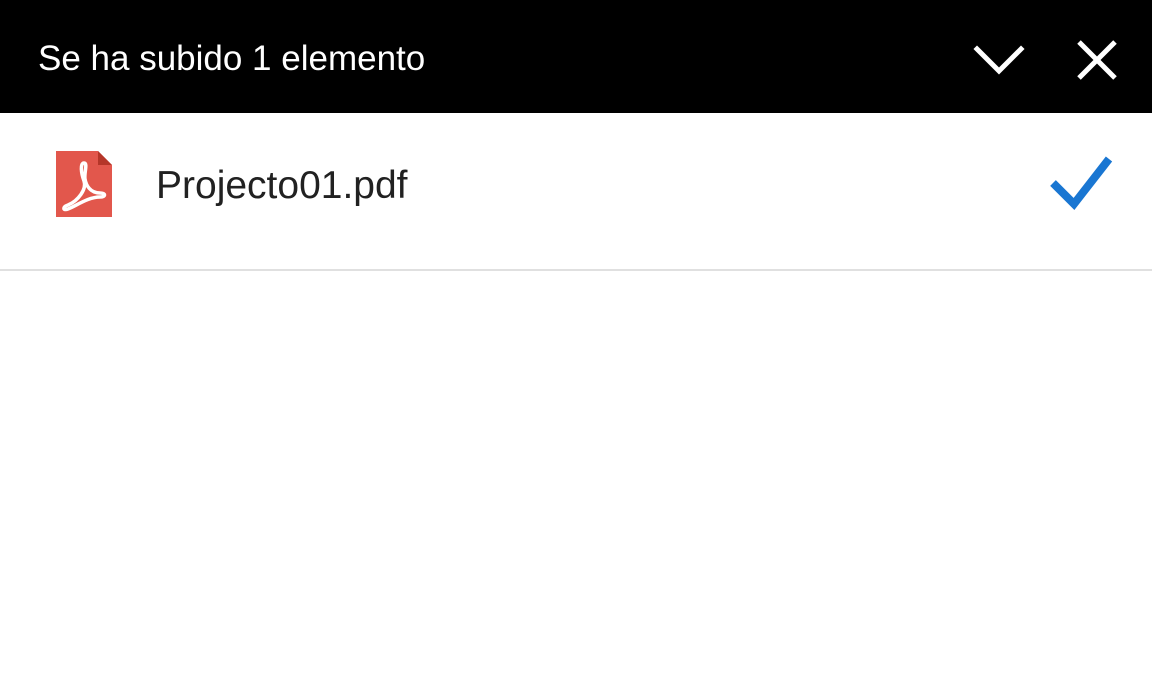 The image size is (1152, 696). I want to click on pdf-file-icon, so click(84, 184).